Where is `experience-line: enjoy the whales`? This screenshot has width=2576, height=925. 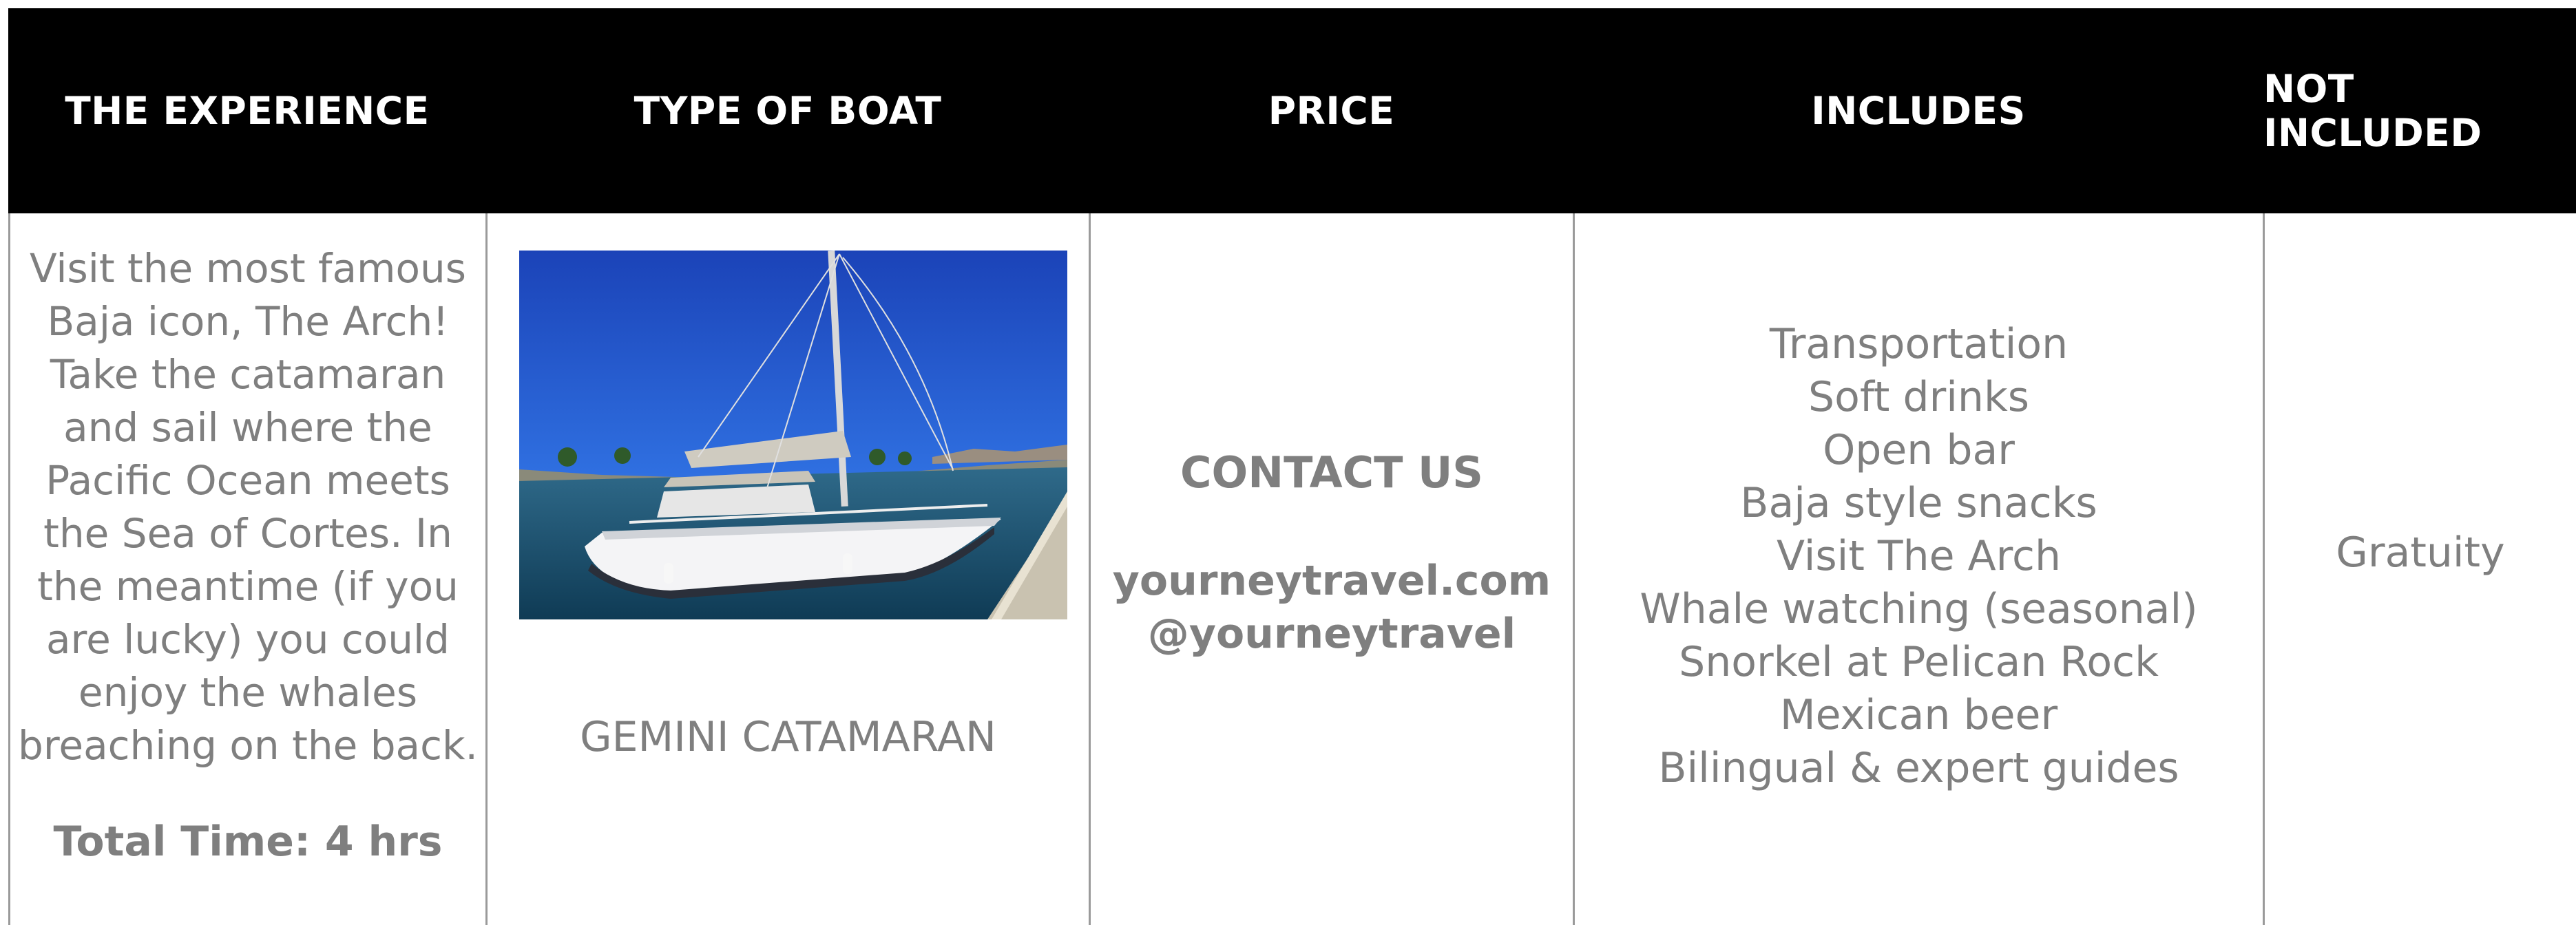
experience-line: enjoy the whales is located at coordinates (248, 693).